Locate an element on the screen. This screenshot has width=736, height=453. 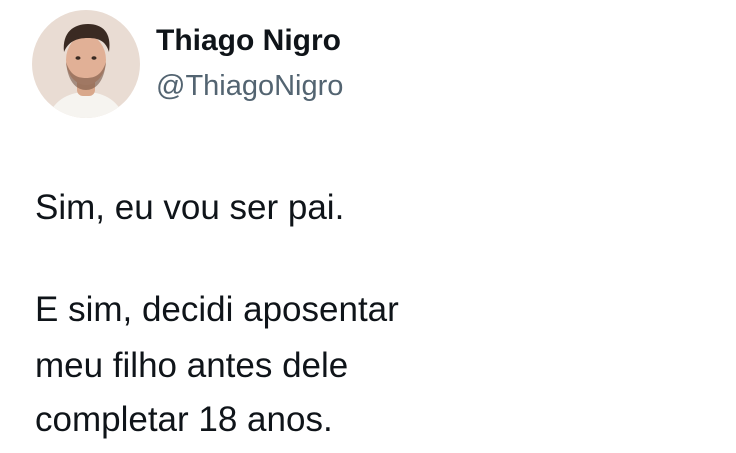
tweet-text-line: E sim, decidi aposentar is located at coordinates (217, 309).